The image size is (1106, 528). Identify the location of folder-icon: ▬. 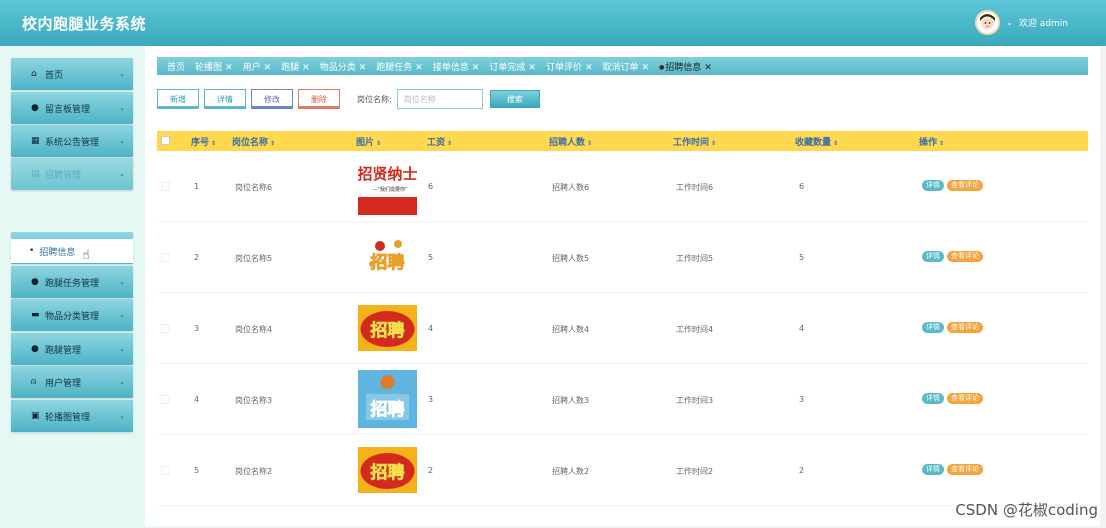
(35, 315).